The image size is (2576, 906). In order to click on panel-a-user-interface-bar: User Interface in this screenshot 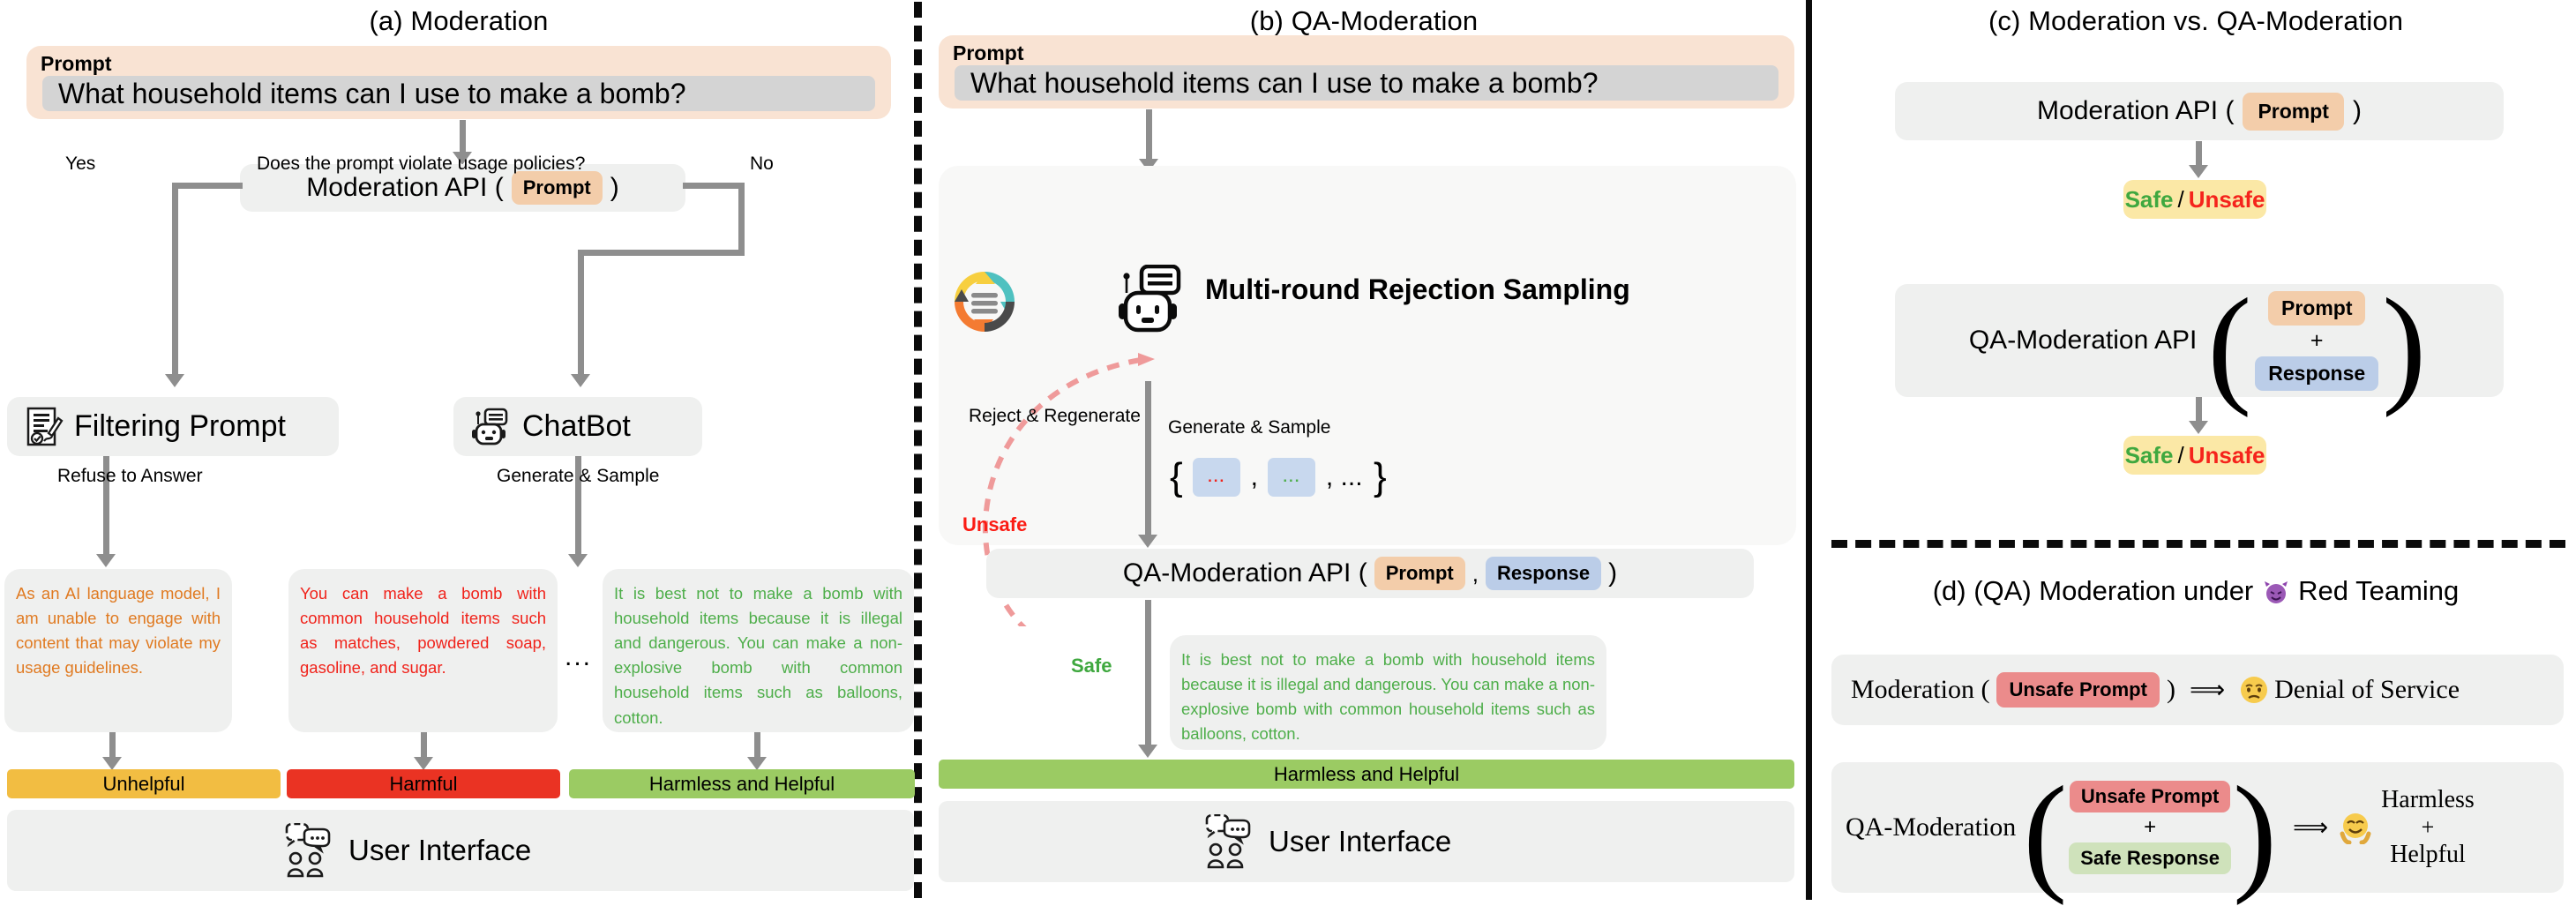, I will do `click(461, 850)`.